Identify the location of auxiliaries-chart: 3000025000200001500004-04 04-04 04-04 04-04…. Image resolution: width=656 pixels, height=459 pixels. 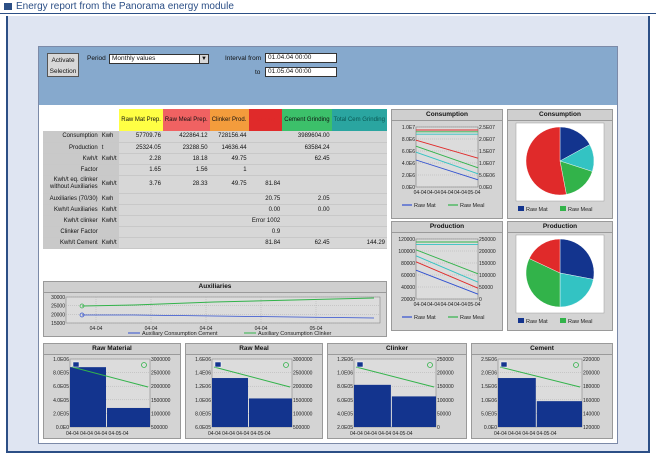
(216, 315).